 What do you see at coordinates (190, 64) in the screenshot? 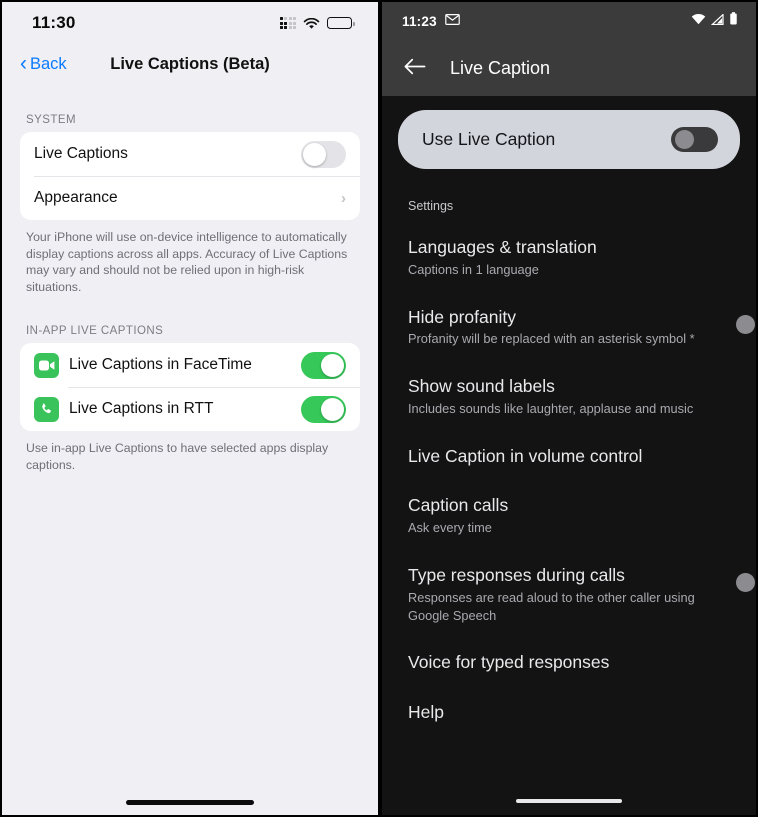
I see `ios-navigation-bar: ‹ Back Live Captions (Beta)` at bounding box center [190, 64].